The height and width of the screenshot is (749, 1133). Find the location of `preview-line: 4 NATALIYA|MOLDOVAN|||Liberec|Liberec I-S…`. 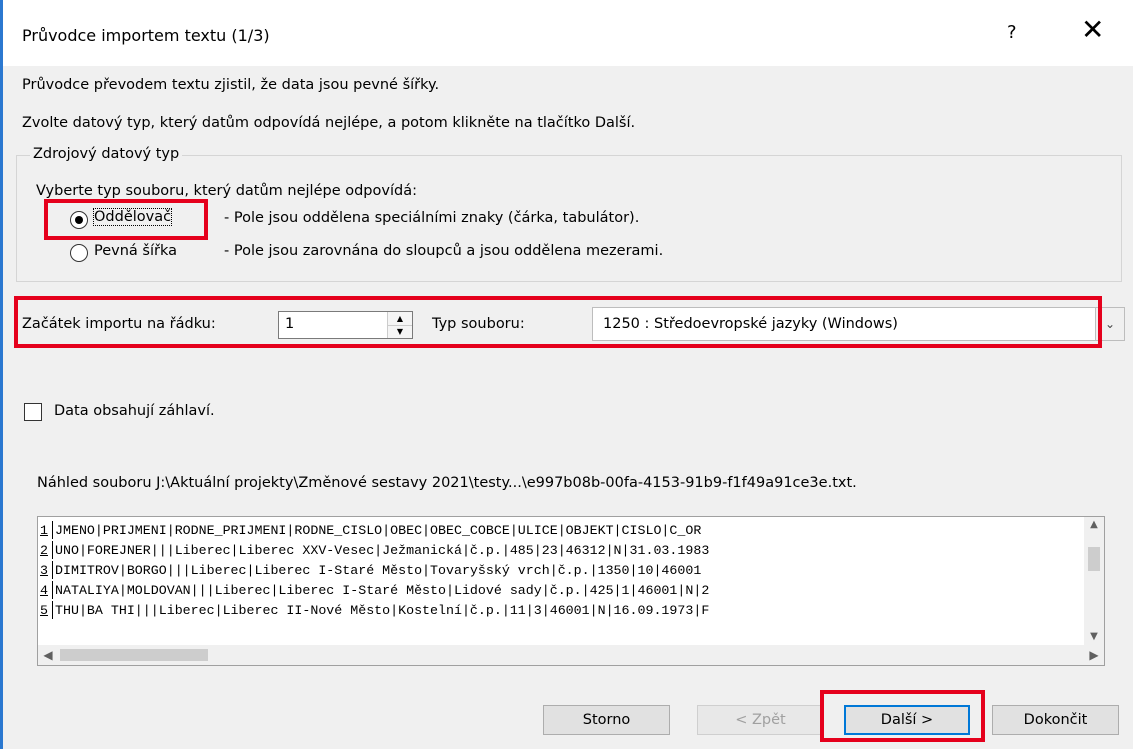

preview-line: 4 NATALIYA|MOLDOVAN|||Liberec|Liberec I-S… is located at coordinates (562, 591).